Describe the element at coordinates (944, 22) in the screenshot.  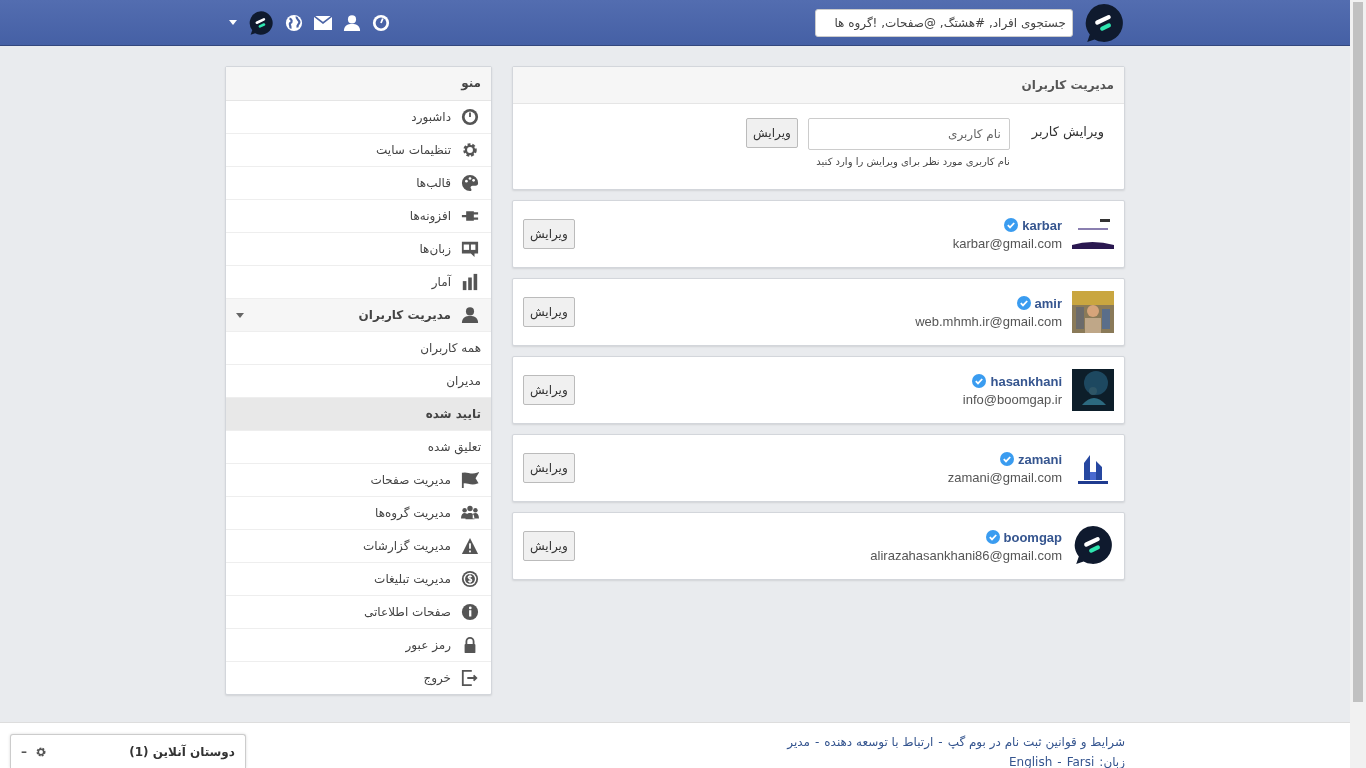
I see `search-field: جستجوی افراد, #هشتگ, @صفحات, !گروه ها` at that location.